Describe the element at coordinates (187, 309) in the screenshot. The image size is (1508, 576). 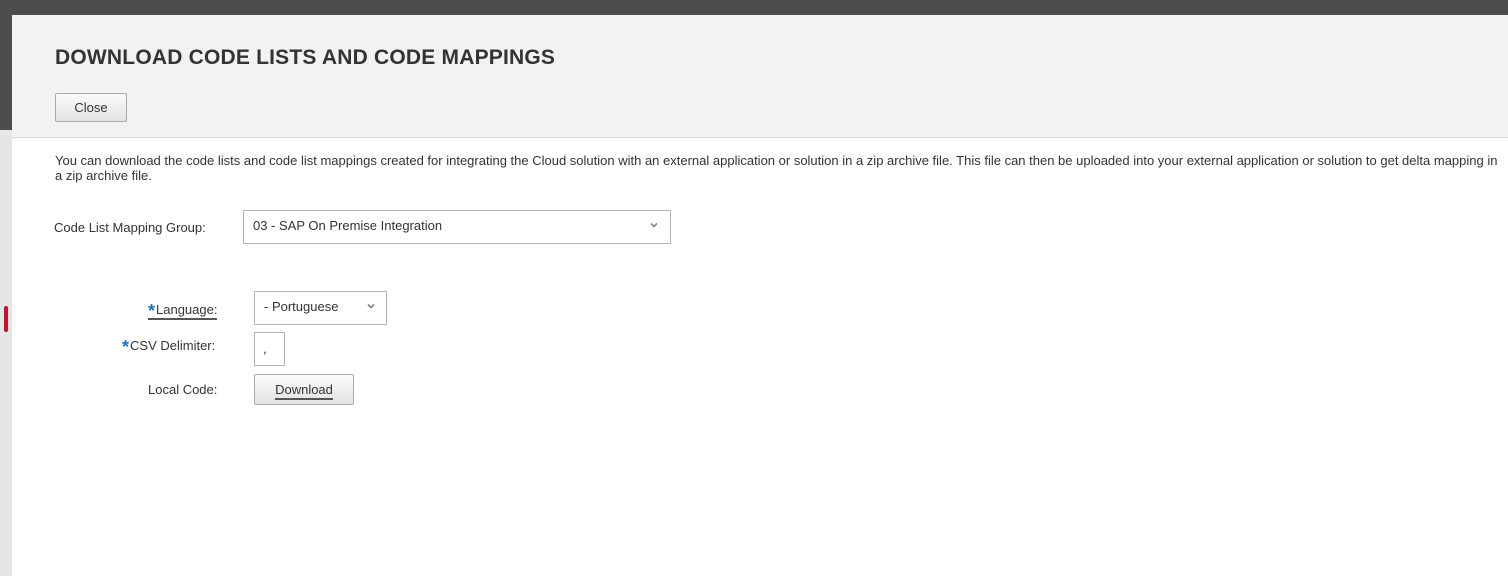
I see `language-label-text: Language:` at that location.